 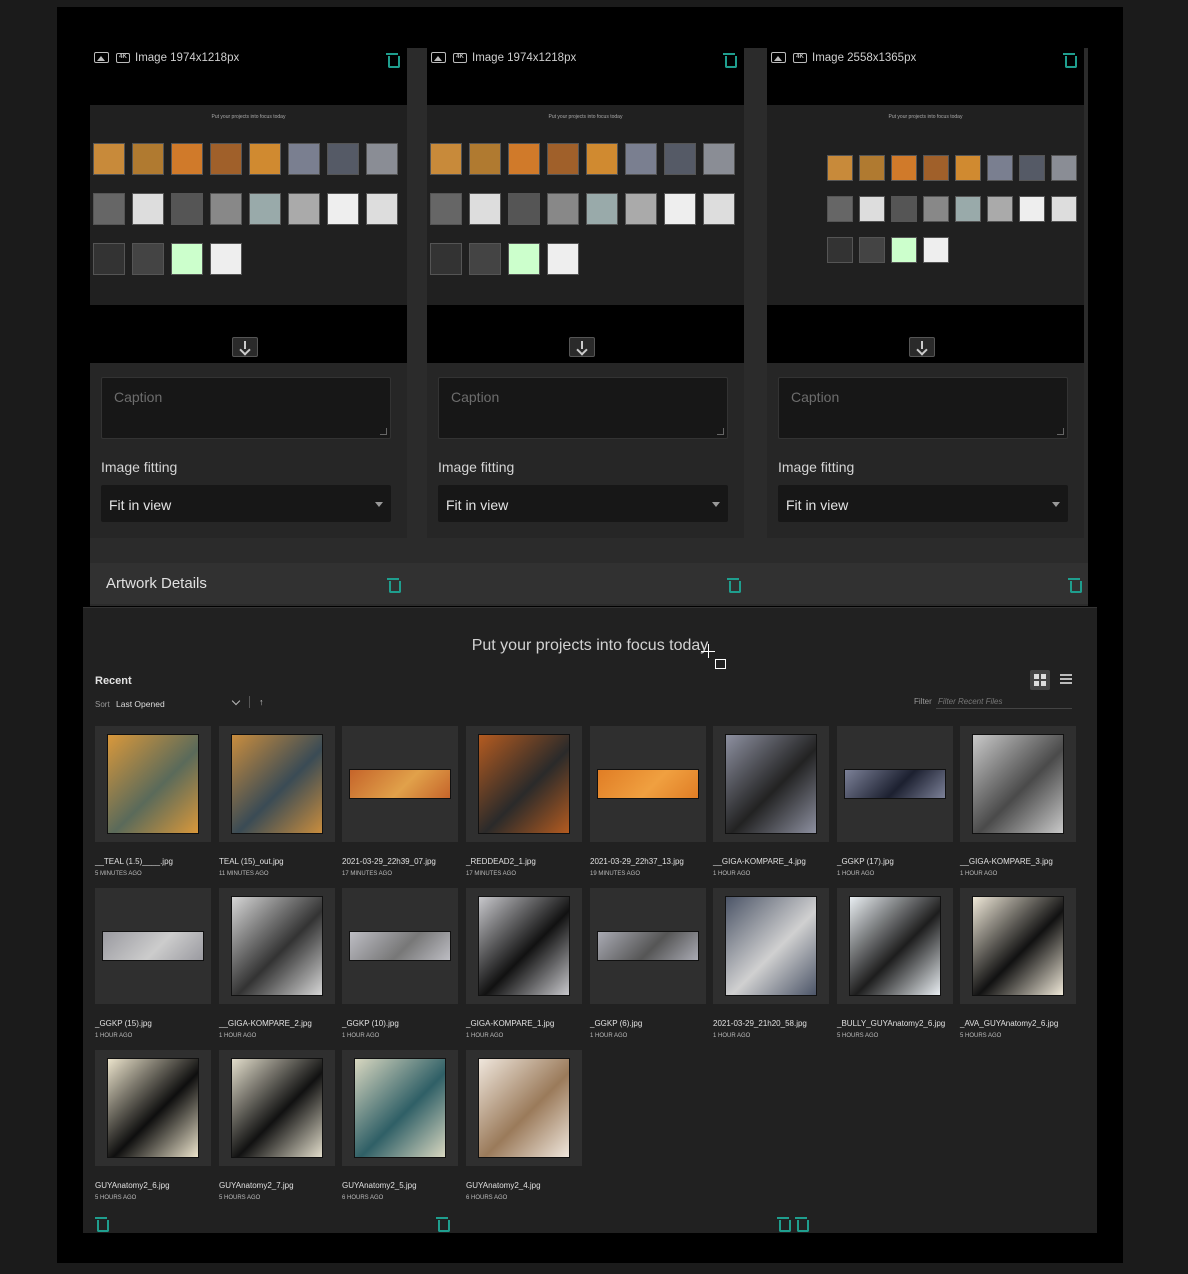 I want to click on file-name: _GGKP (17).jpg, so click(x=865, y=861).